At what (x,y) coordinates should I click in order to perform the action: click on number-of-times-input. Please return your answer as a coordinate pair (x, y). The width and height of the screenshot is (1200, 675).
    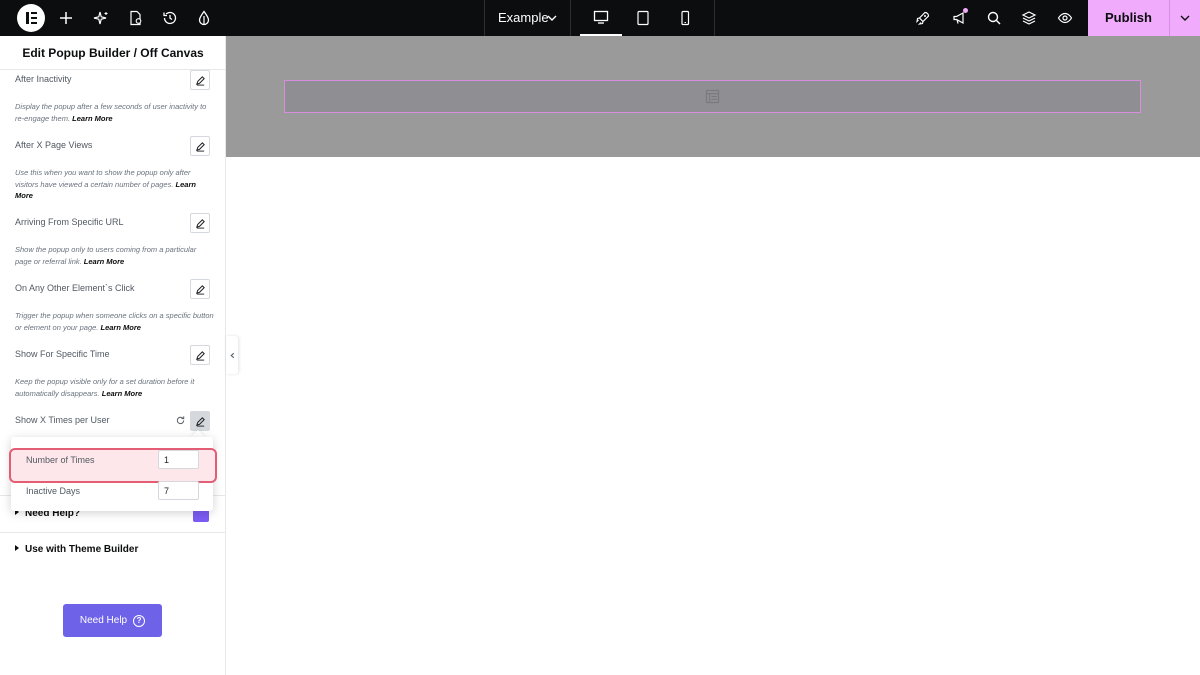
    Looking at the image, I should click on (178, 459).